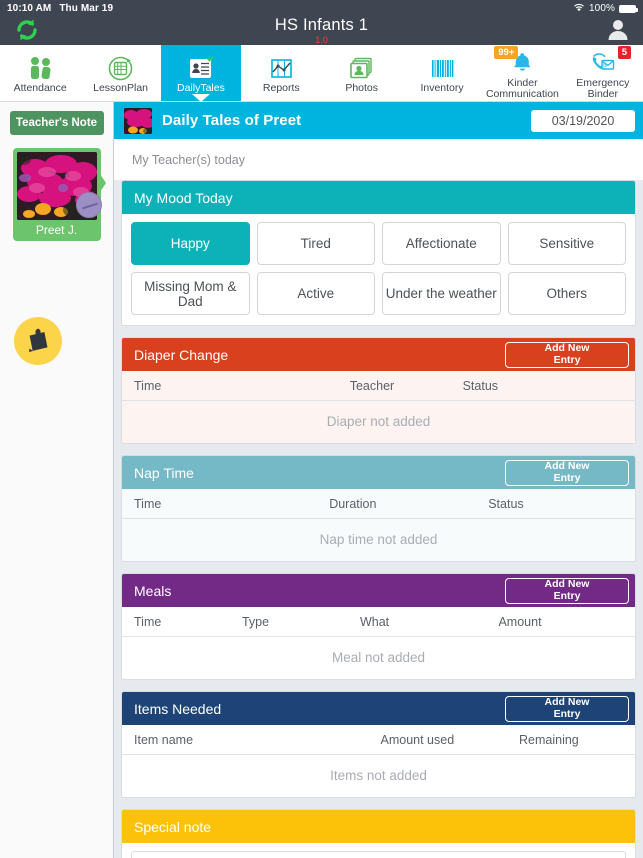 Image resolution: width=643 pixels, height=858 pixels. Describe the element at coordinates (315, 293) in the screenshot. I see `mood-option-active: Active` at that location.